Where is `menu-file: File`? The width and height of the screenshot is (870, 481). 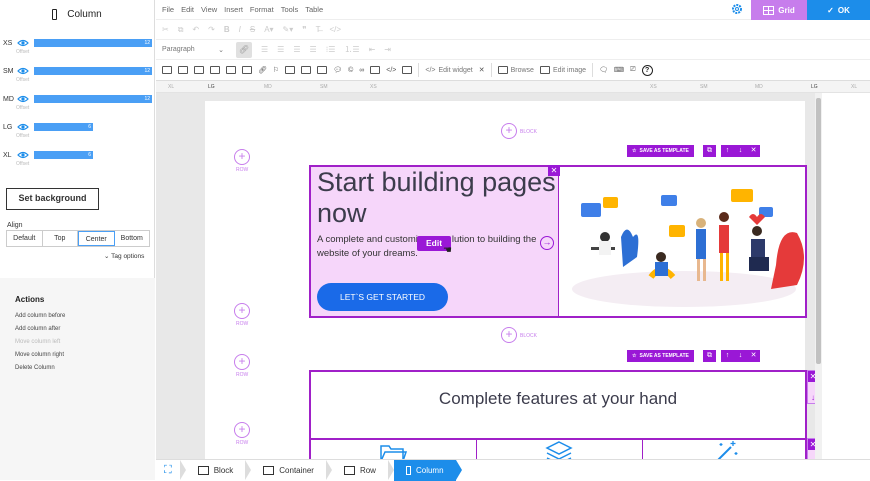
menu-file: File is located at coordinates (168, 9).